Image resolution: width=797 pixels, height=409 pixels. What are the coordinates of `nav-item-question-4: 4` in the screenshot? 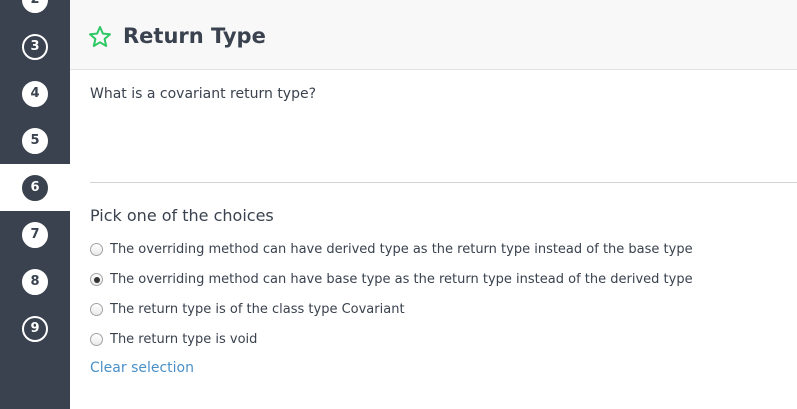 It's located at (35, 93).